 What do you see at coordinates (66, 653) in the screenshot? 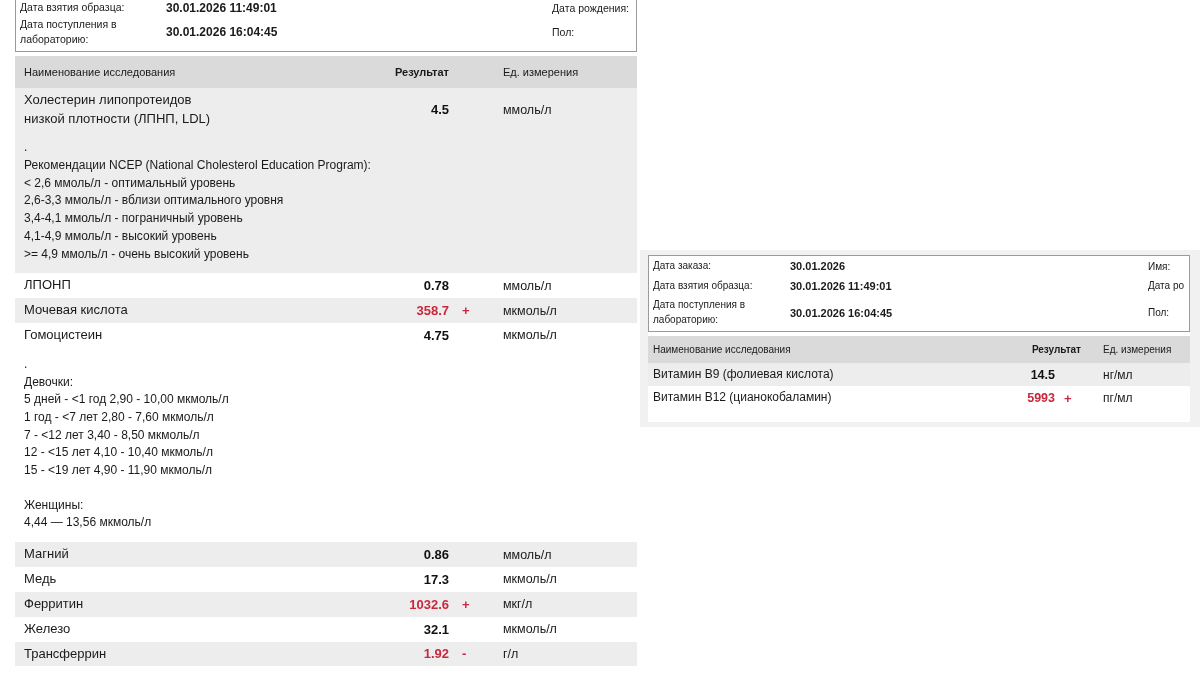
I see `test-name: Трансферрин` at bounding box center [66, 653].